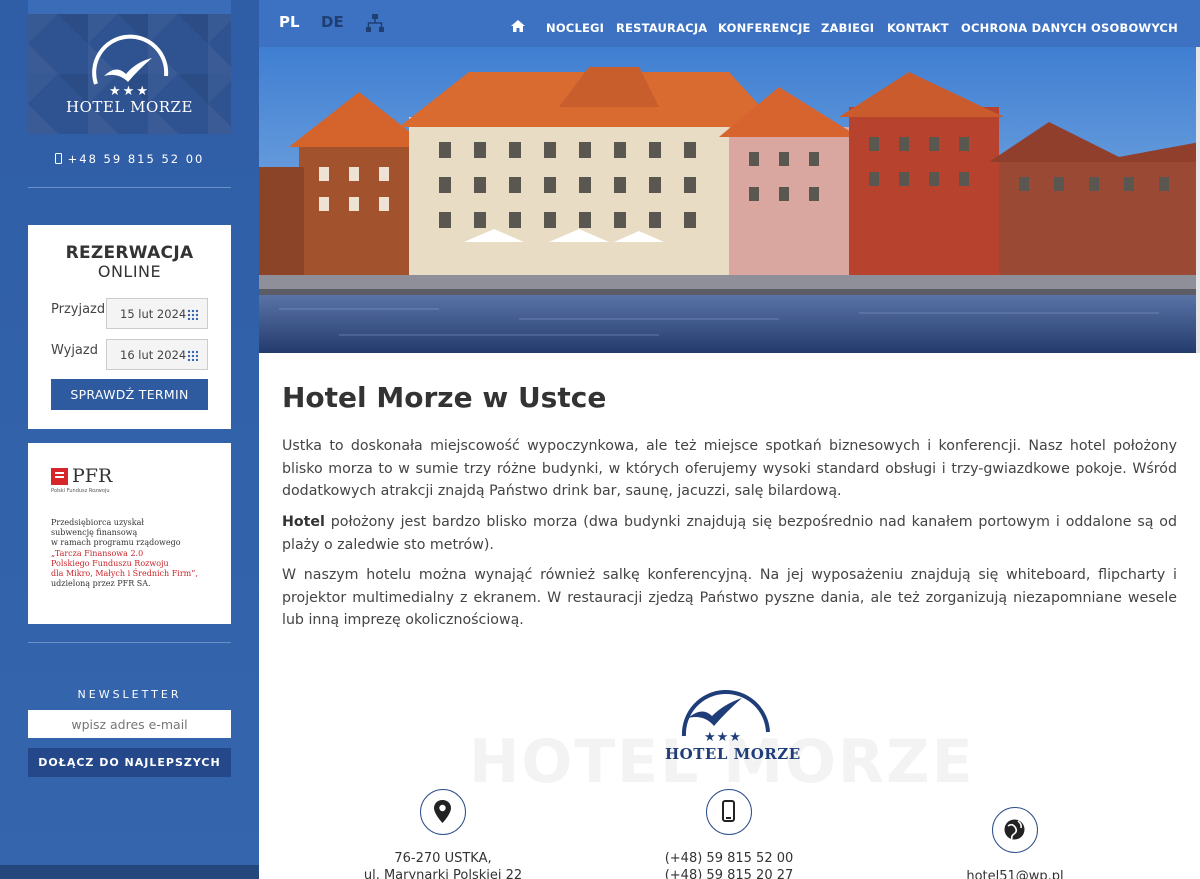 The width and height of the screenshot is (1200, 879). I want to click on departure-label: Wyjazd, so click(74, 350).